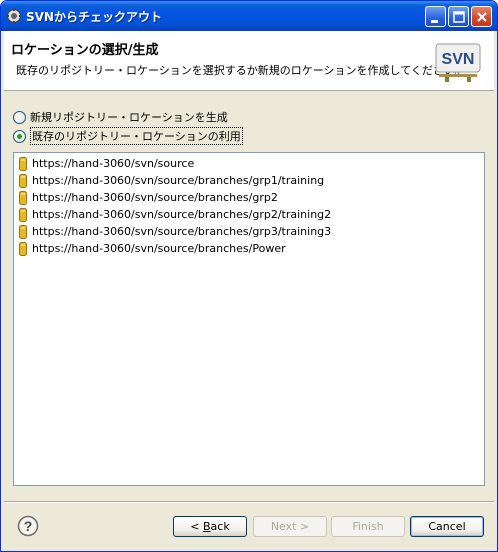 The image size is (498, 552). Describe the element at coordinates (129, 117) in the screenshot. I see `radio-create-new-label: 新規リポジトリー・ロケーションを生成` at that location.